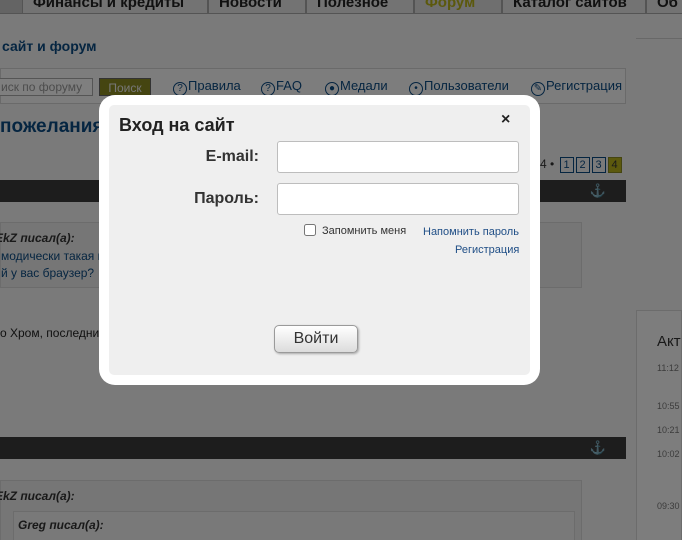 This screenshot has height=540, width=682. What do you see at coordinates (177, 125) in the screenshot?
I see `modal-title: Вход на сайт` at bounding box center [177, 125].